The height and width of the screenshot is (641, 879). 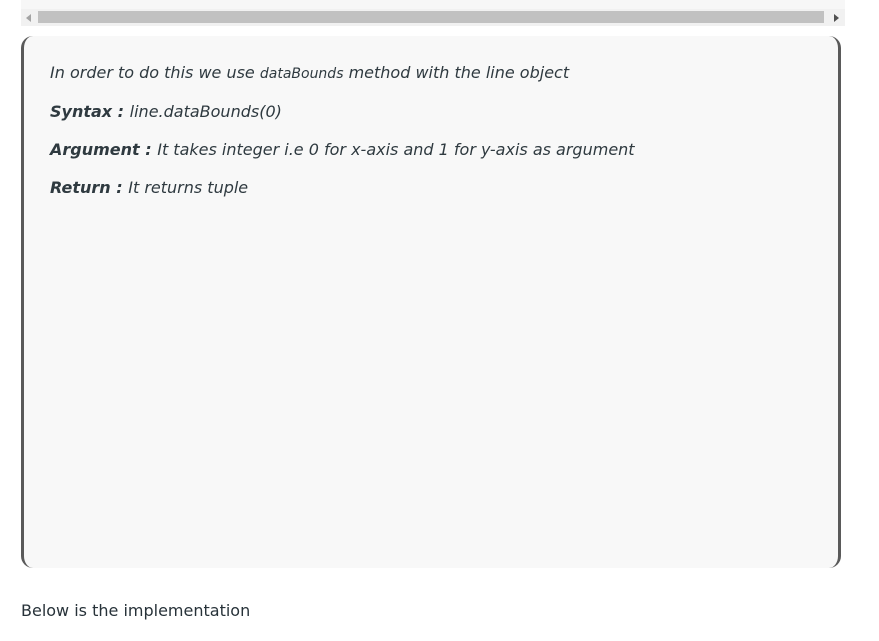 I want to click on syntax-value: line.dataBounds(0), so click(x=205, y=111).